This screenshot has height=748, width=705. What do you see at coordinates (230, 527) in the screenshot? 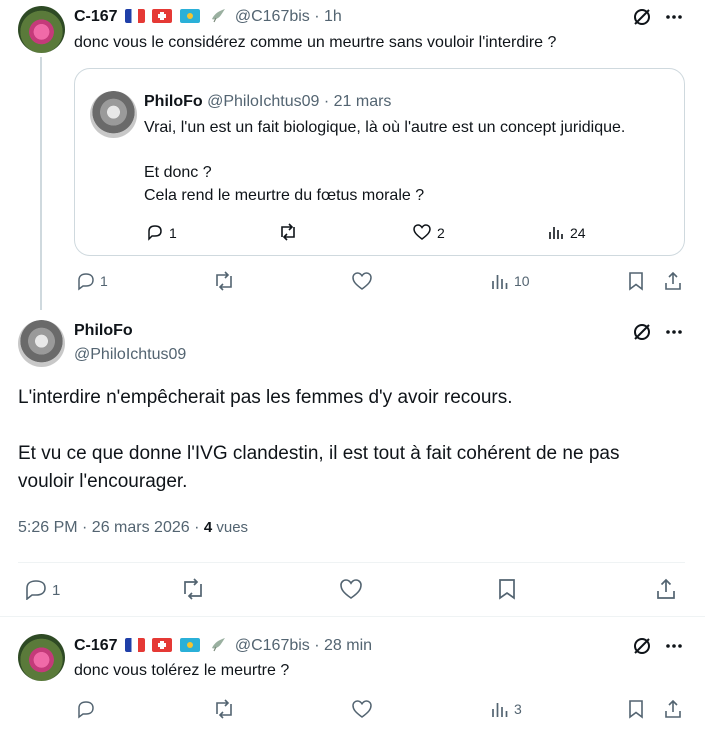
I see `views-label: vues` at bounding box center [230, 527].